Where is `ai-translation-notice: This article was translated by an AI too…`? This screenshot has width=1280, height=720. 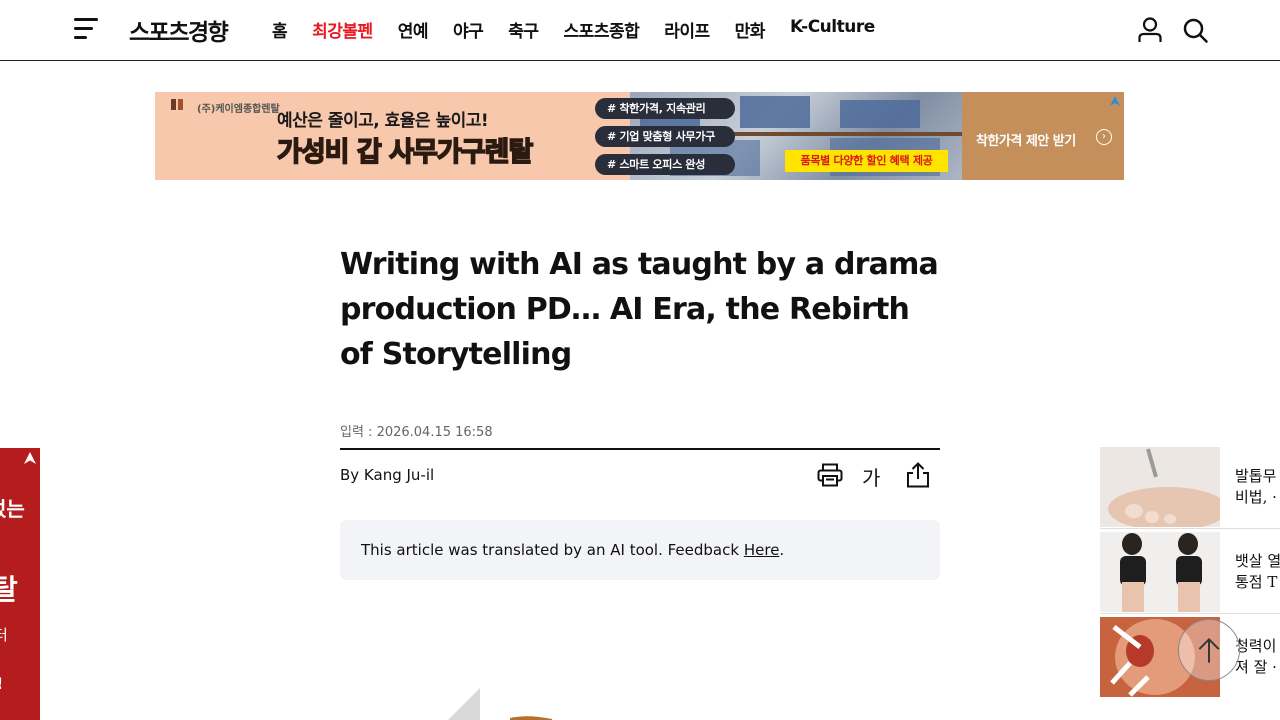
ai-translation-notice: This article was translated by an AI too… is located at coordinates (640, 550).